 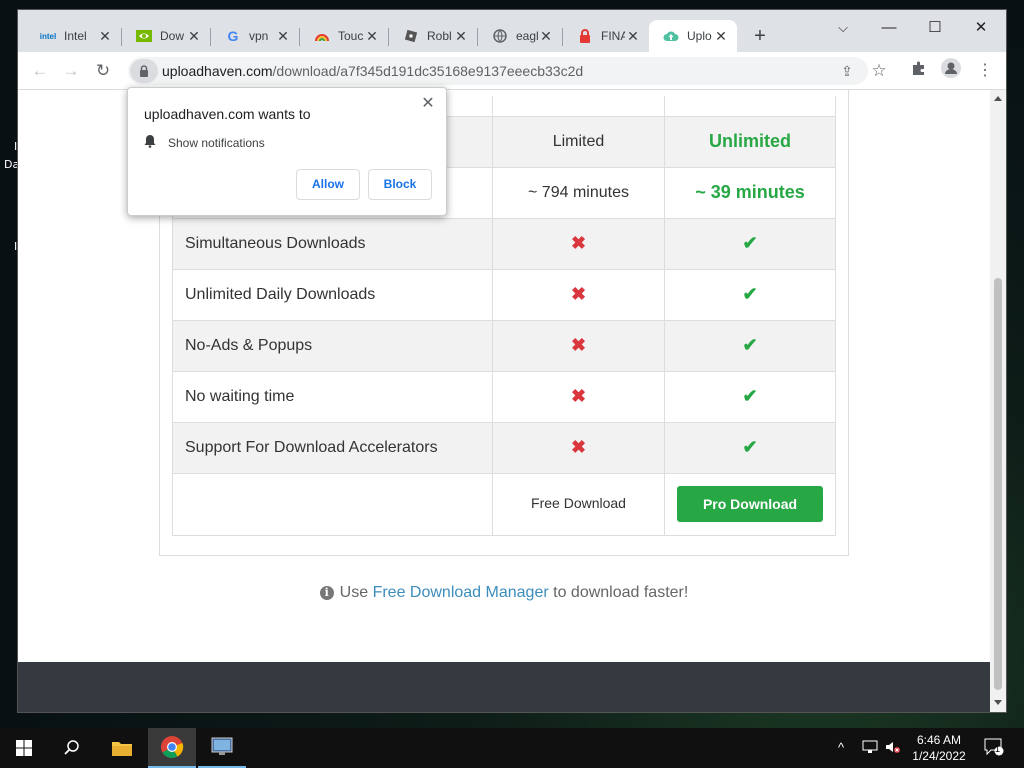 What do you see at coordinates (994, 748) in the screenshot?
I see `action-center-icon: 1` at bounding box center [994, 748].